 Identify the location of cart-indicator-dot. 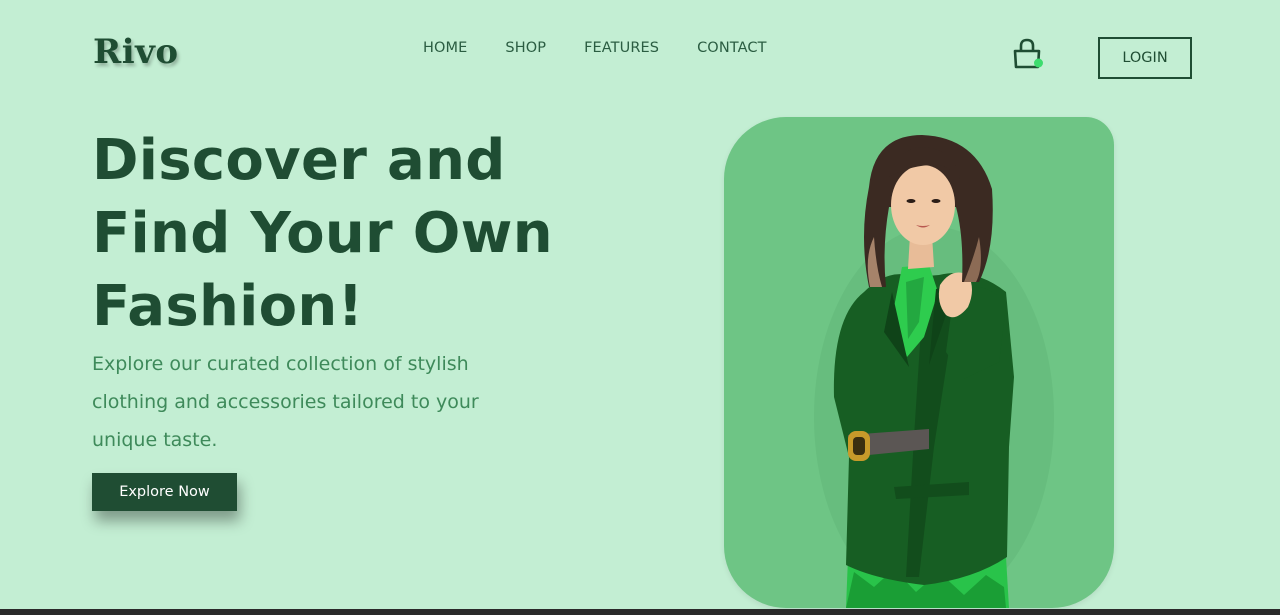
(1038, 63).